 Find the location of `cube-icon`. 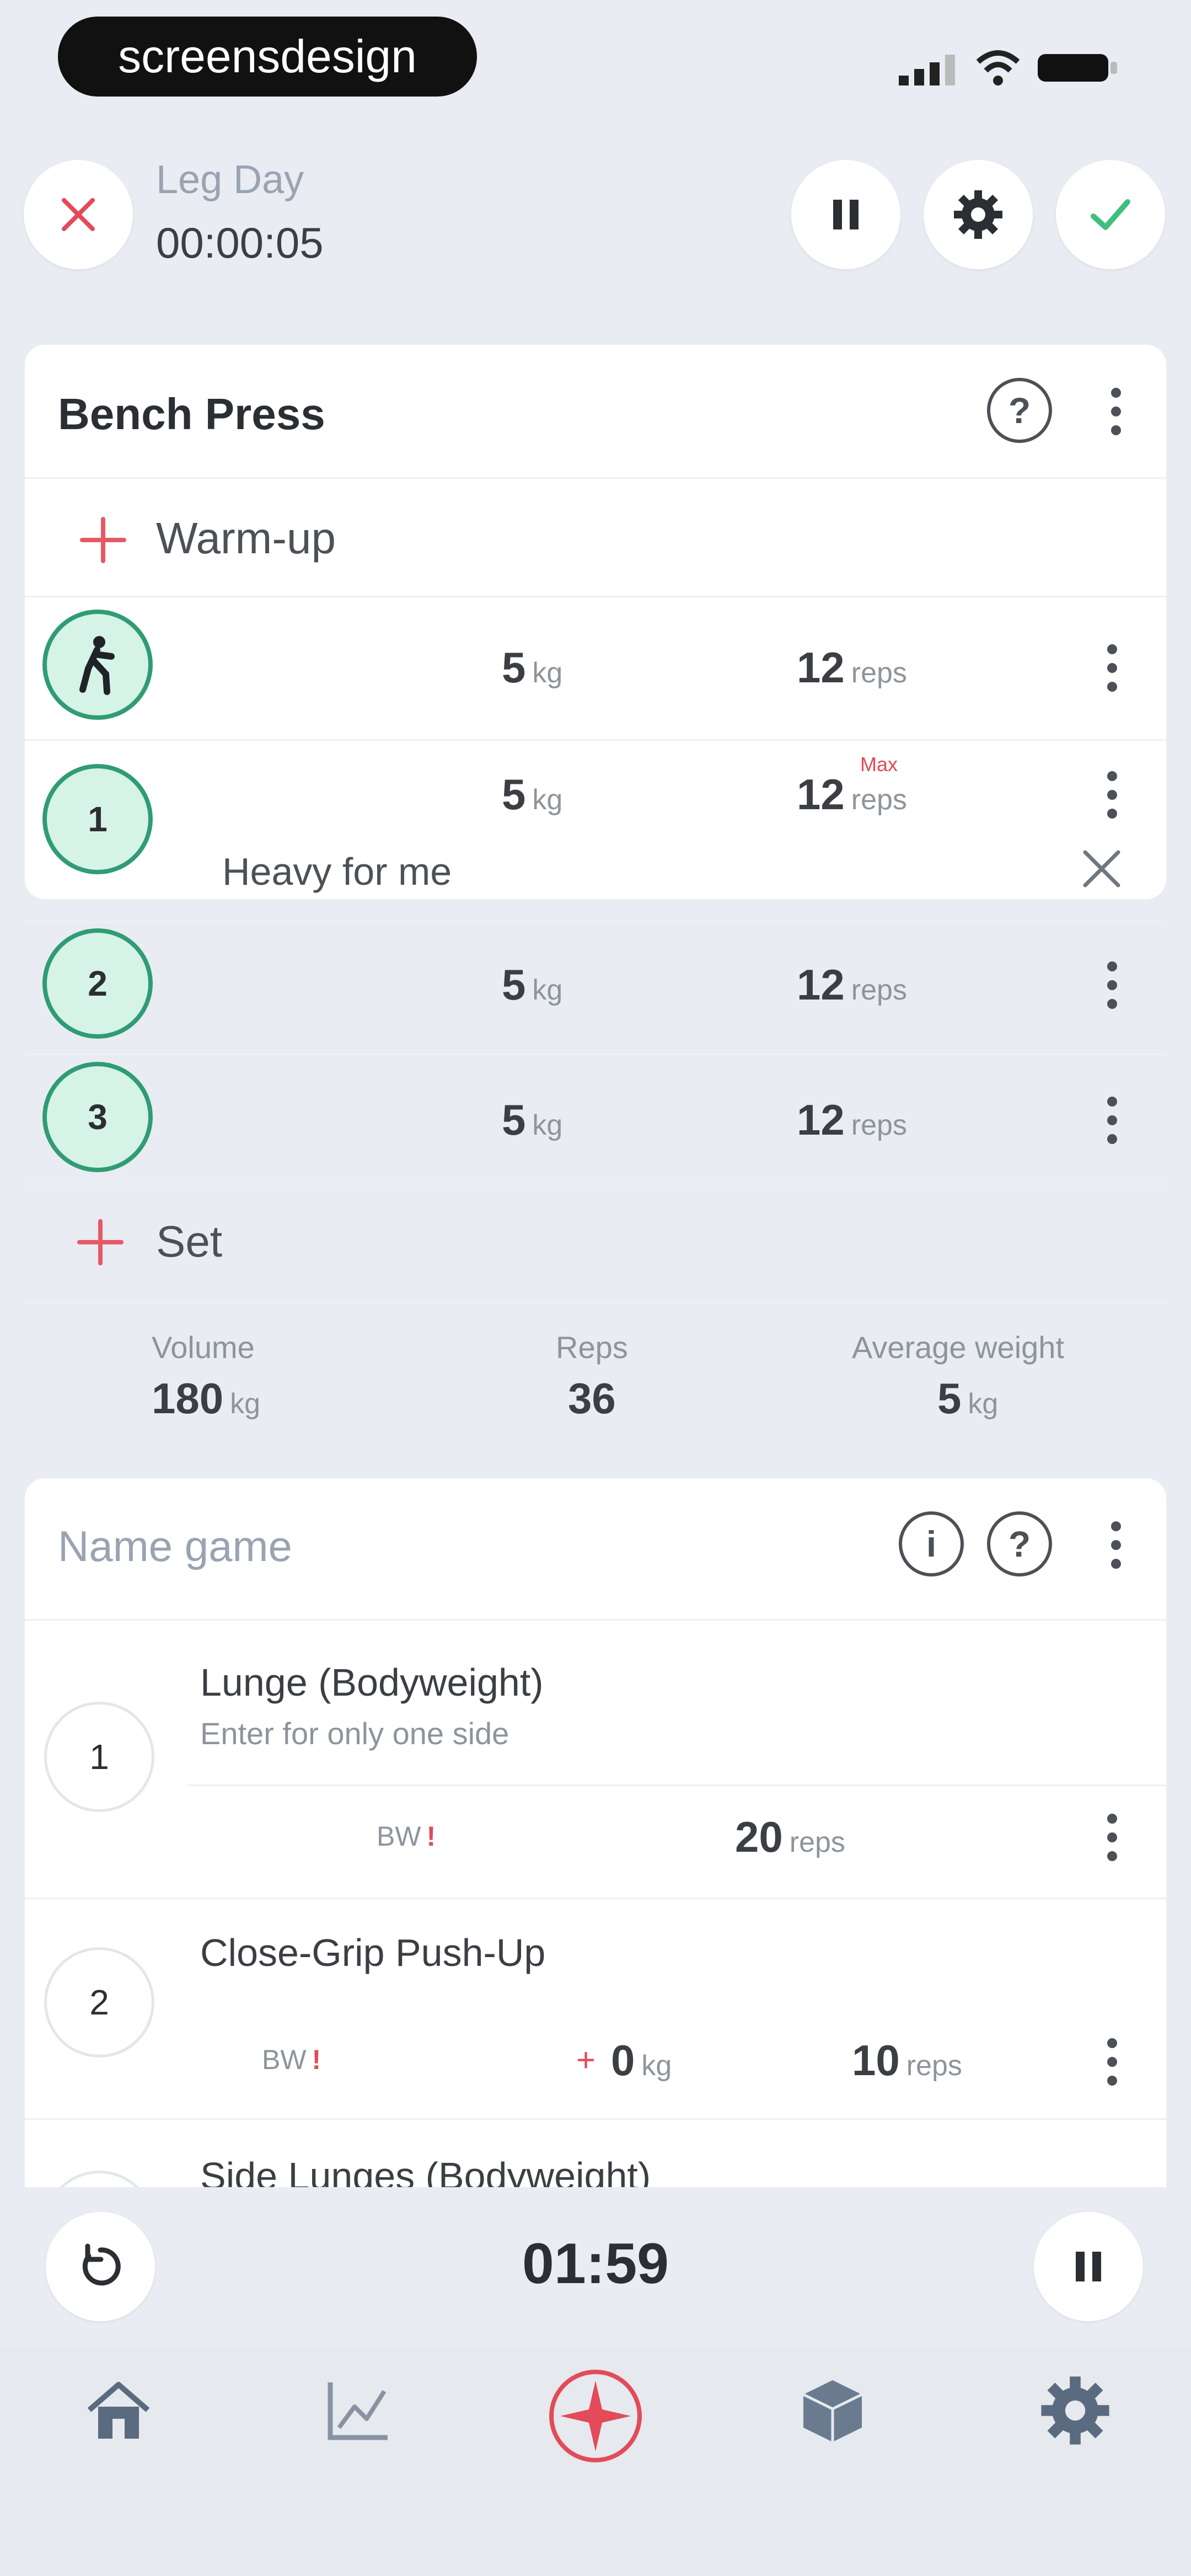

cube-icon is located at coordinates (832, 2411).